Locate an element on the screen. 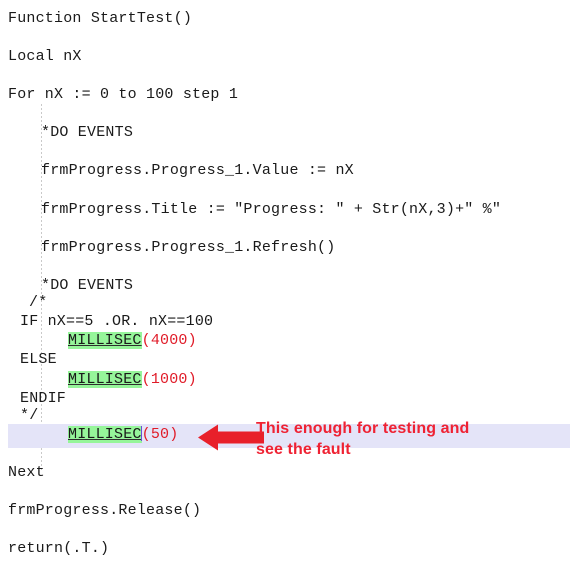  code-line: frmProgress.Progress_1.Value := nX is located at coordinates (197, 170).